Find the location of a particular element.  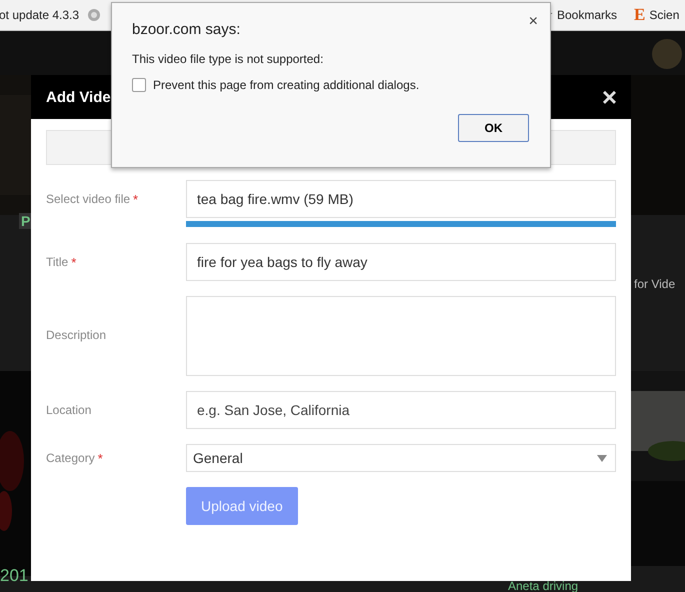

field-label: Description is located at coordinates (76, 335).